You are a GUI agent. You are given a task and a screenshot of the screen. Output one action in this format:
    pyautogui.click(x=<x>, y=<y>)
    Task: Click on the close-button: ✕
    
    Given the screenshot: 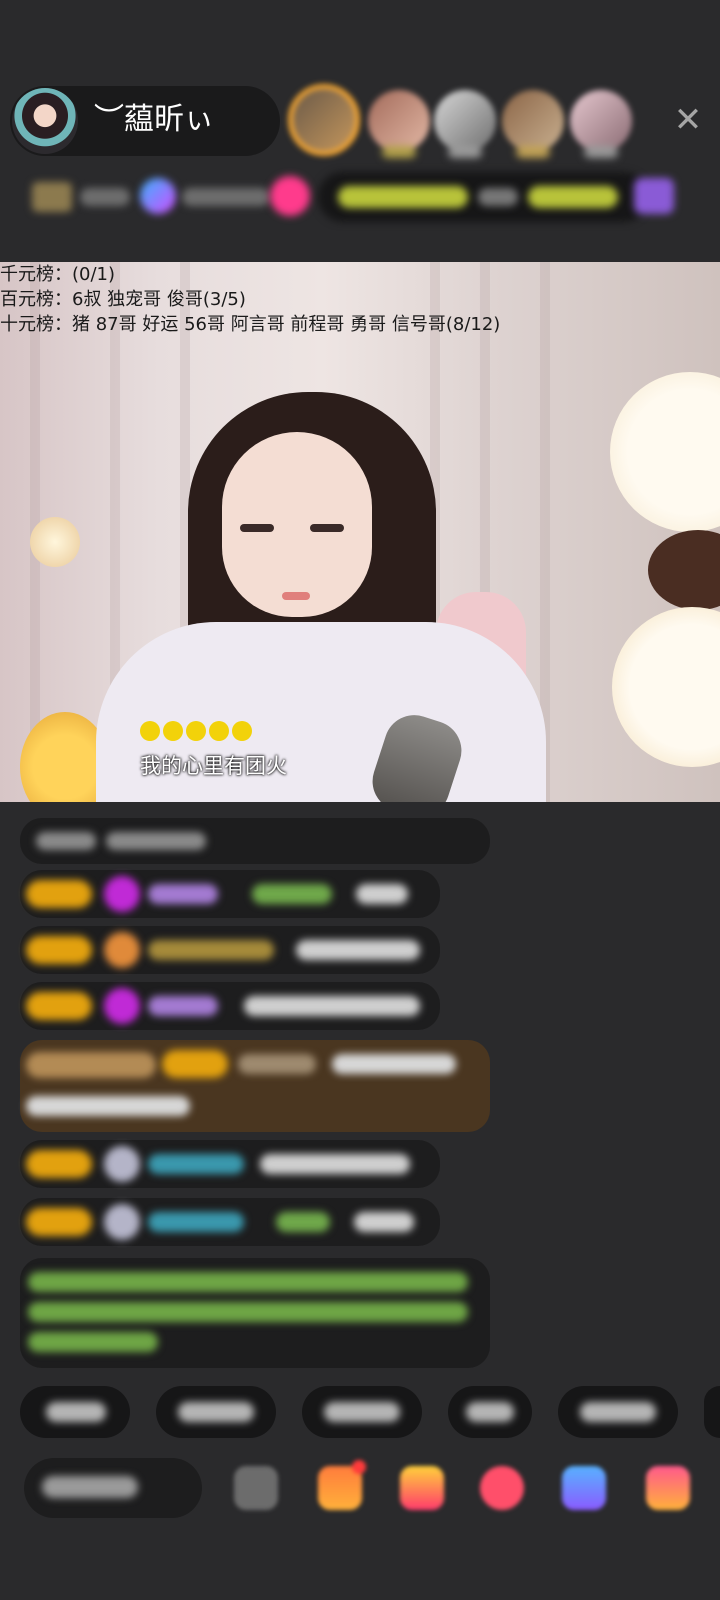 What is the action you would take?
    pyautogui.click(x=688, y=120)
    